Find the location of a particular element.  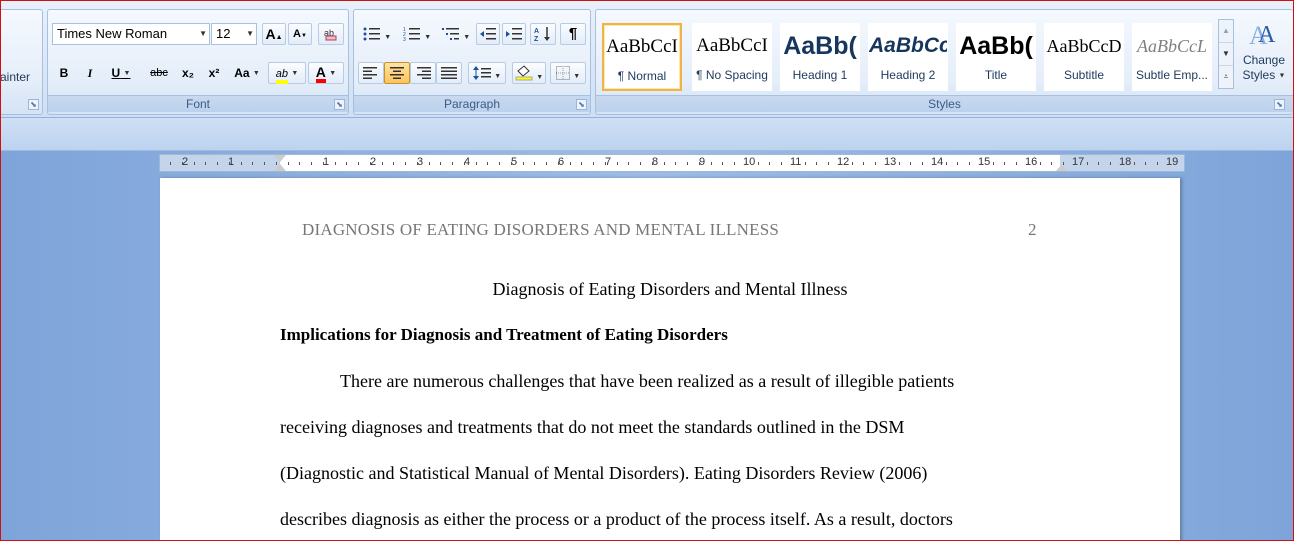

font-name-value: Times New Roman is located at coordinates (112, 33).